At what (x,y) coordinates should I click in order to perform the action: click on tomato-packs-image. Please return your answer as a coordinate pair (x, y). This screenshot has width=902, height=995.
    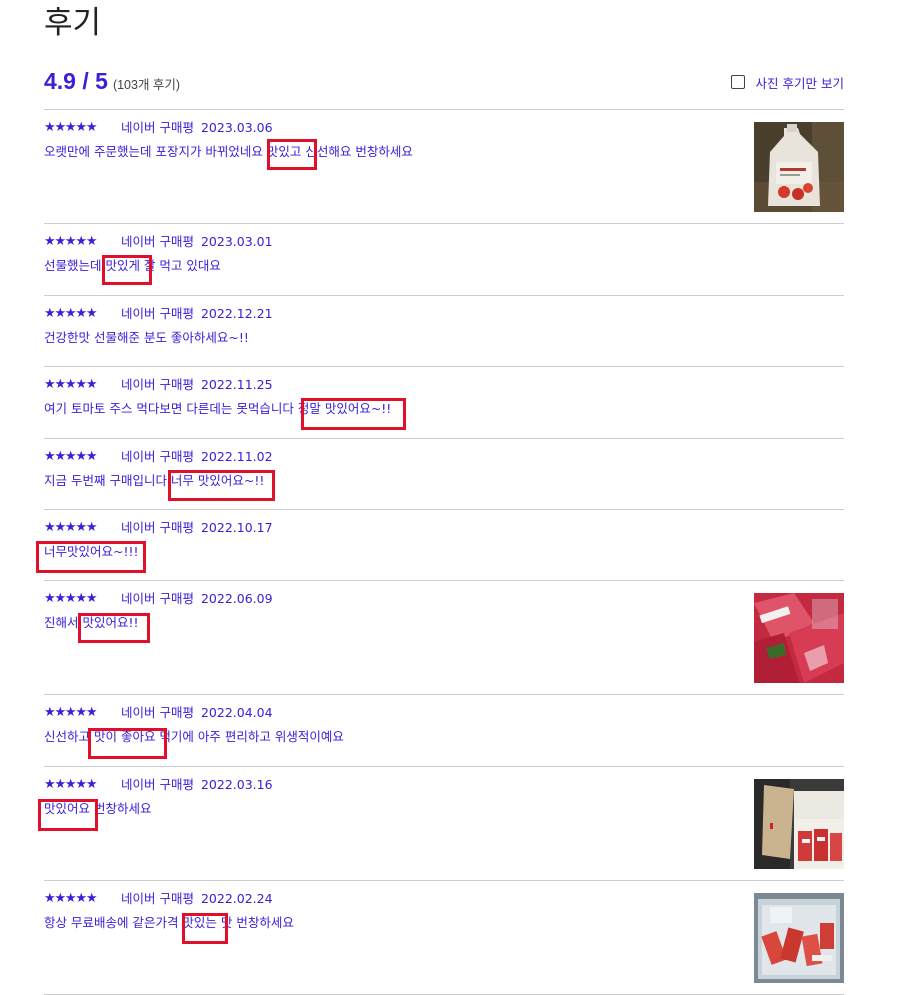
    Looking at the image, I should click on (799, 638).